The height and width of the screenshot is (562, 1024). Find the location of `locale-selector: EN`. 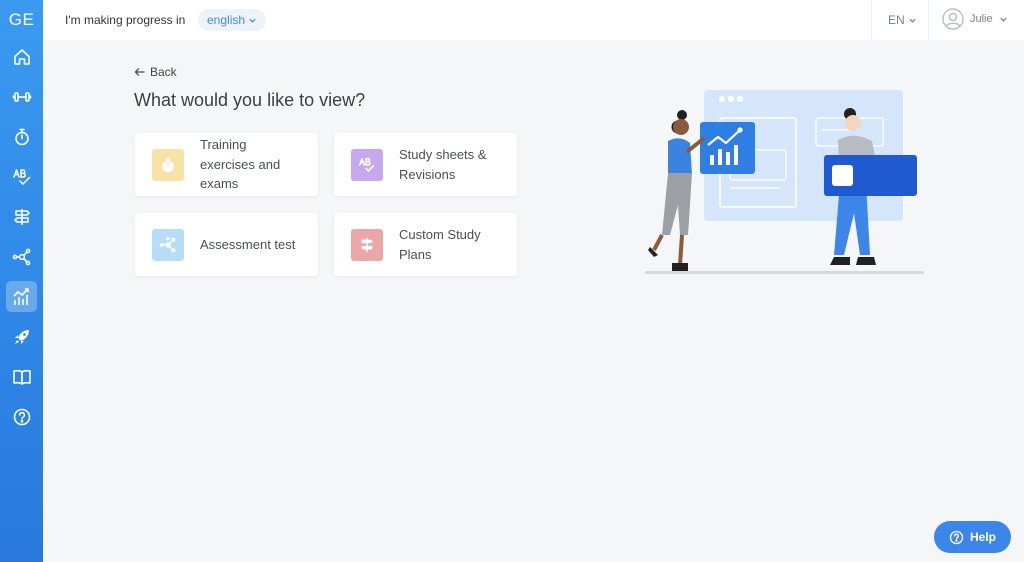

locale-selector: EN is located at coordinates (902, 20).